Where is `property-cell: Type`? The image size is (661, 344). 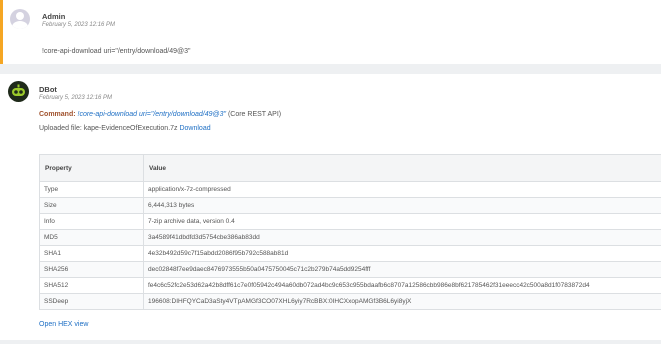 property-cell: Type is located at coordinates (91, 189).